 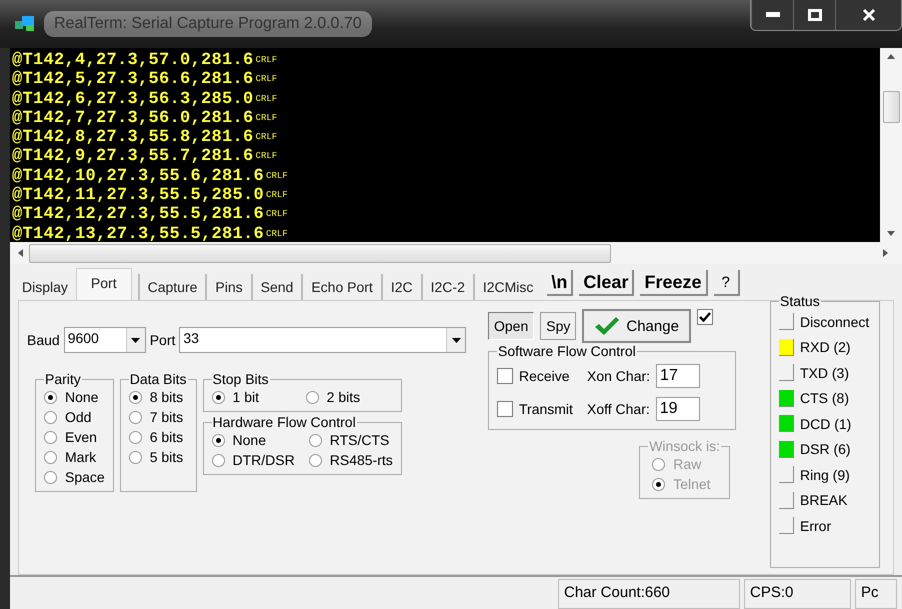 I want to click on tab: Port, so click(x=104, y=284).